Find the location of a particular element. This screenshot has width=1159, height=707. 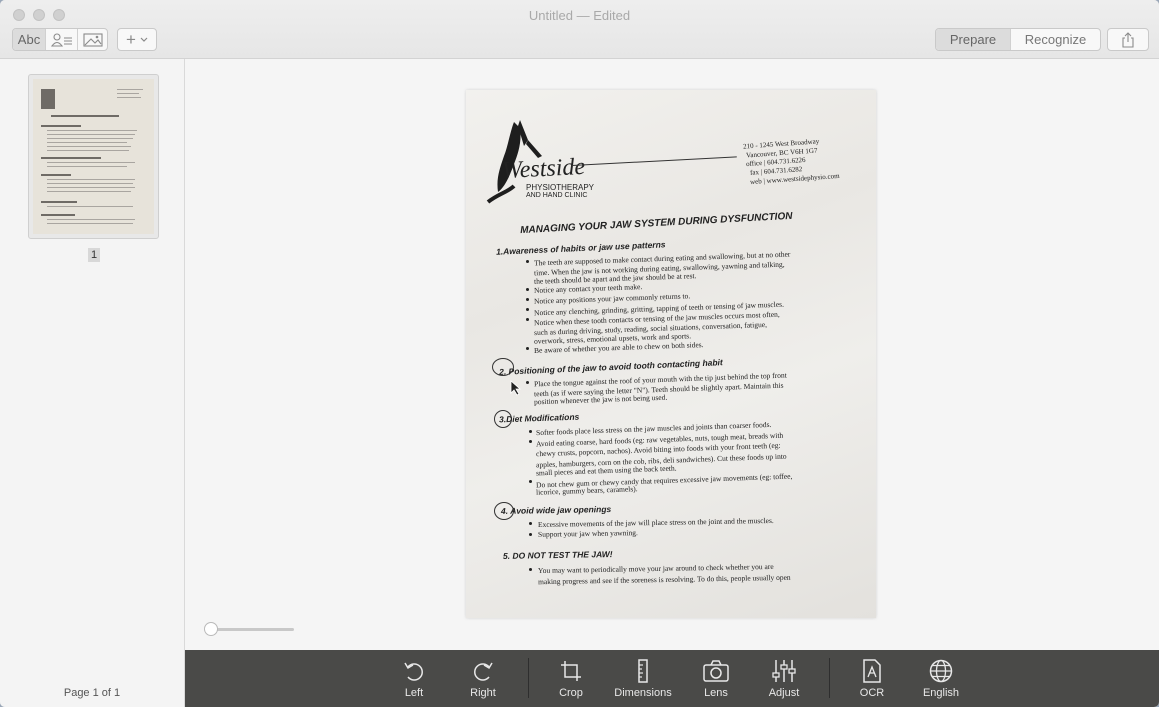

contacts-icon is located at coordinates (61, 39).